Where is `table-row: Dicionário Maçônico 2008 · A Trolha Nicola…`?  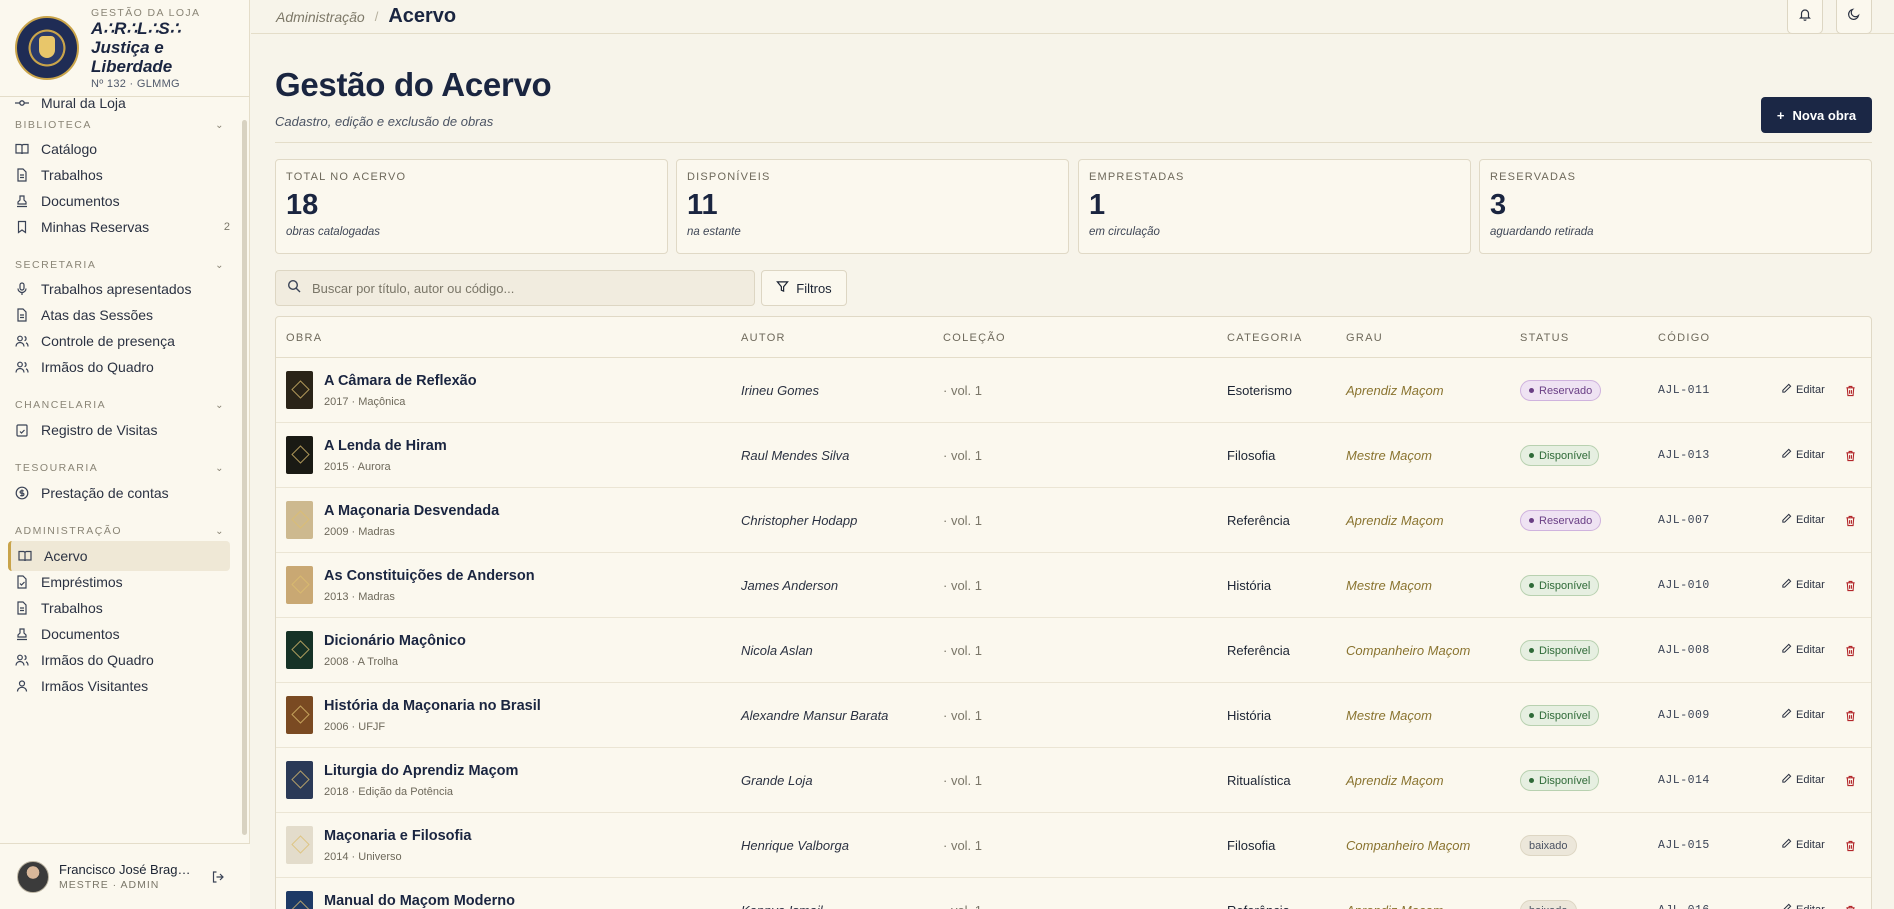
table-row: Dicionário Maçônico 2008 · A Trolha Nicola… is located at coordinates (1073, 650).